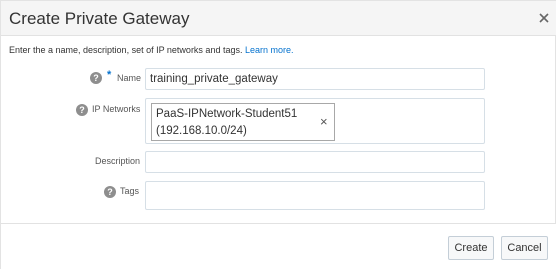  Describe the element at coordinates (544, 18) in the screenshot. I see `close-icon` at that location.